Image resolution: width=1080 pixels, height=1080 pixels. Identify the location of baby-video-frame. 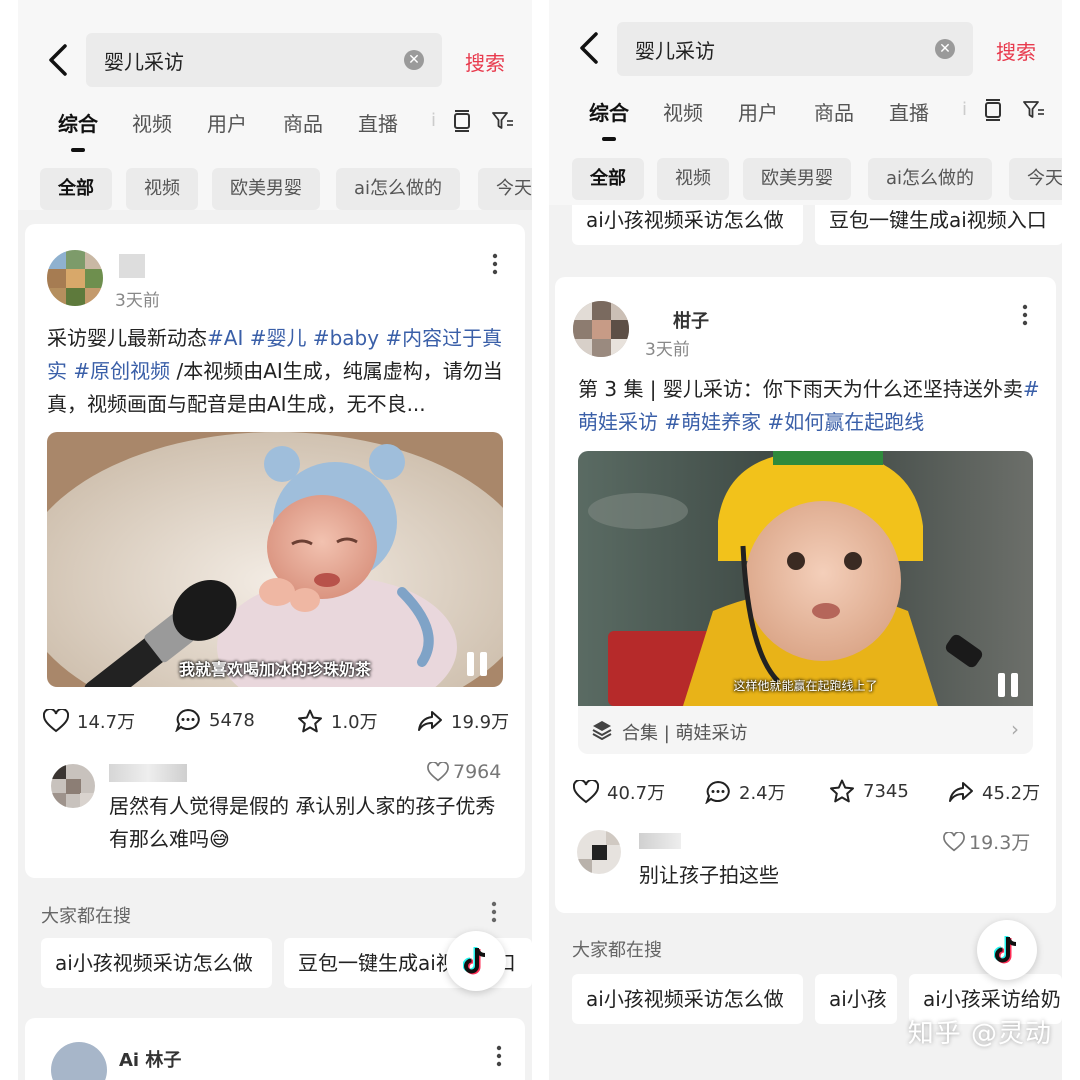
(275, 559).